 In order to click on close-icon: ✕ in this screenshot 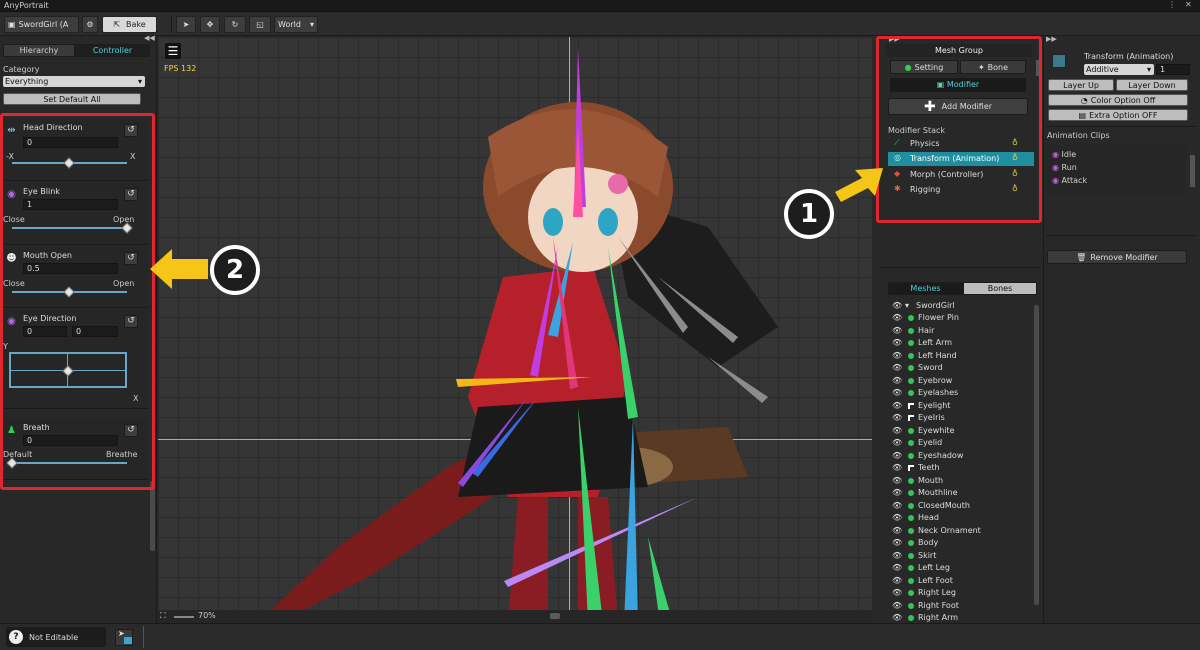, I will do `click(1188, 4)`.